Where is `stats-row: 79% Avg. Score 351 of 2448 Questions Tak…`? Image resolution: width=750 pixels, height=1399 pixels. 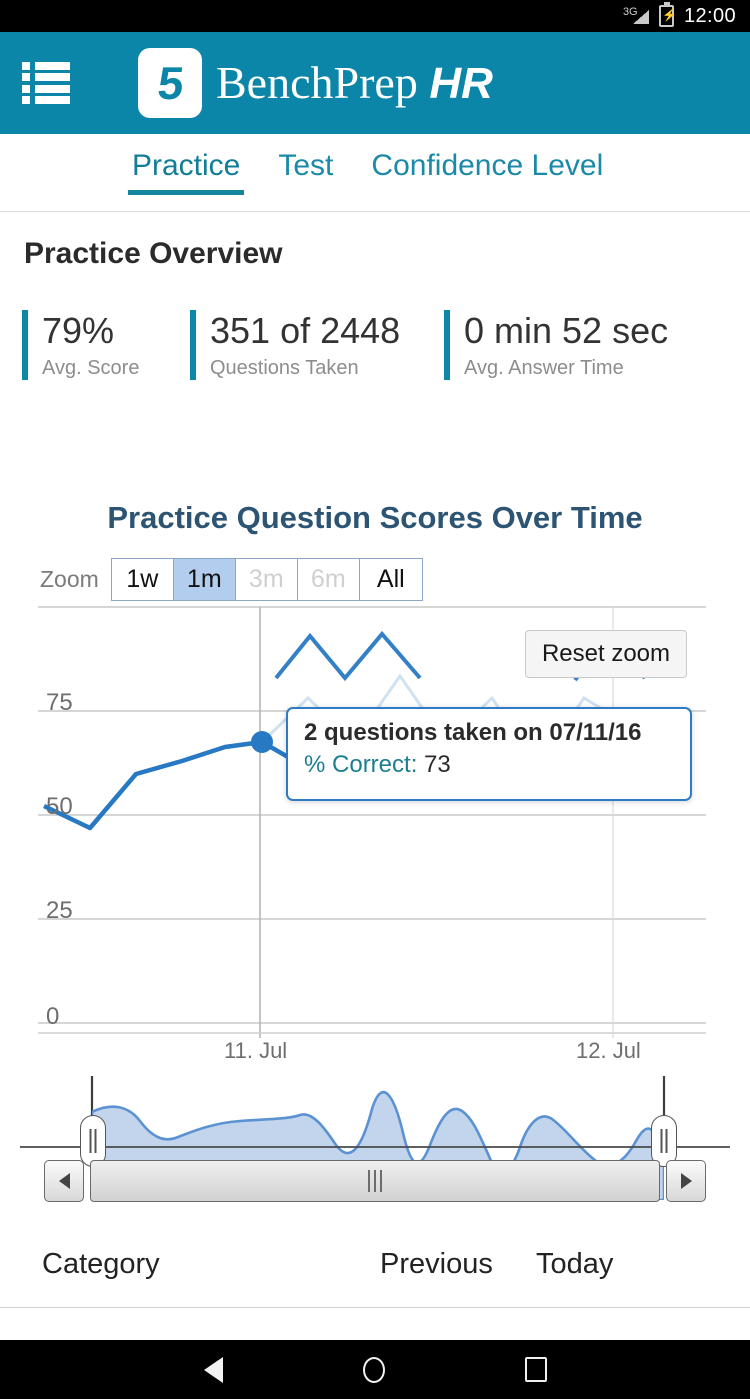
stats-row: 79% Avg. Score 351 of 2448 Questions Tak… is located at coordinates (377, 345).